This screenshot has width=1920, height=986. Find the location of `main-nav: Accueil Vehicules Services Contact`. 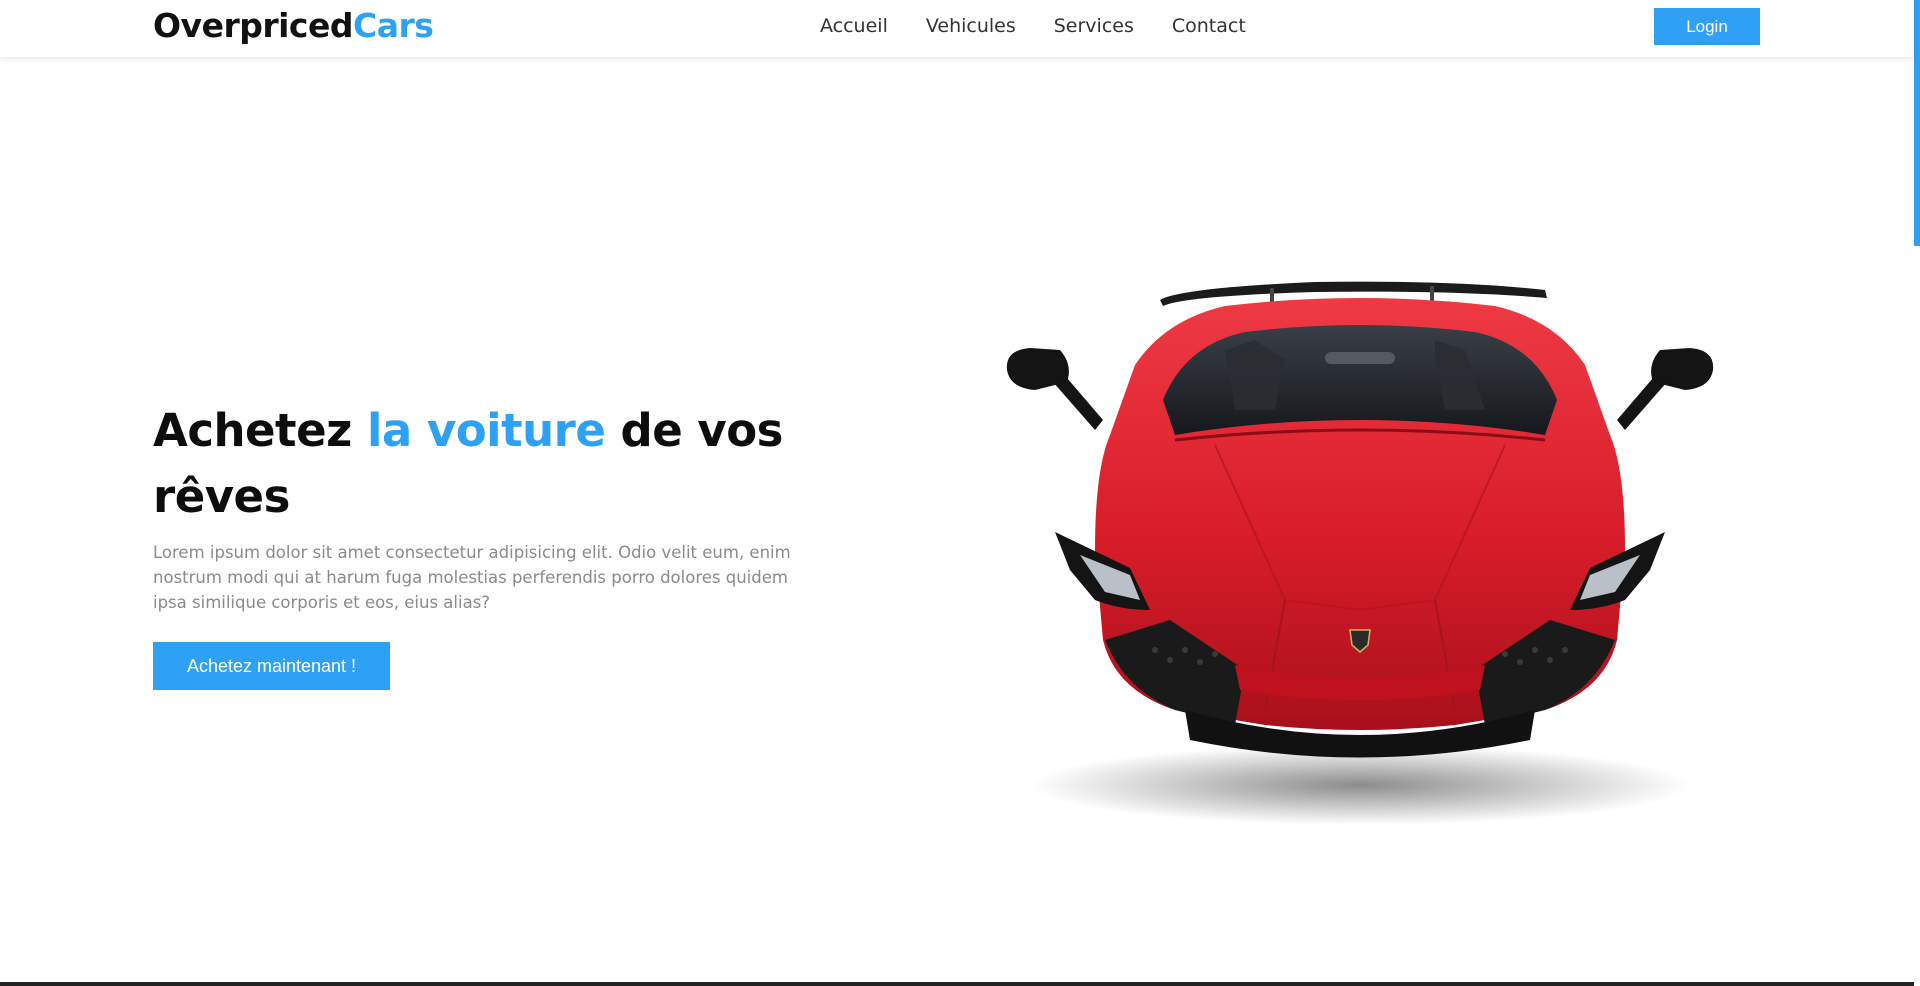

main-nav: Accueil Vehicules Services Contact is located at coordinates (1033, 26).